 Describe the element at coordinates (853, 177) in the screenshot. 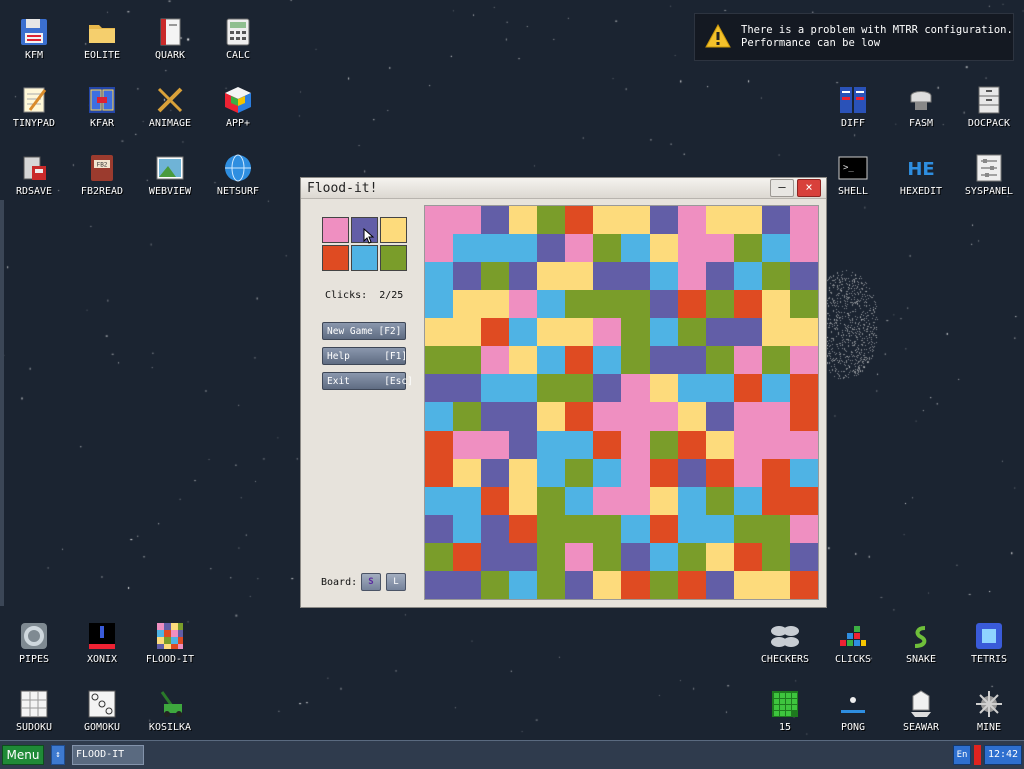

I see `desktop-icon-shell: >_ SHELL` at that location.